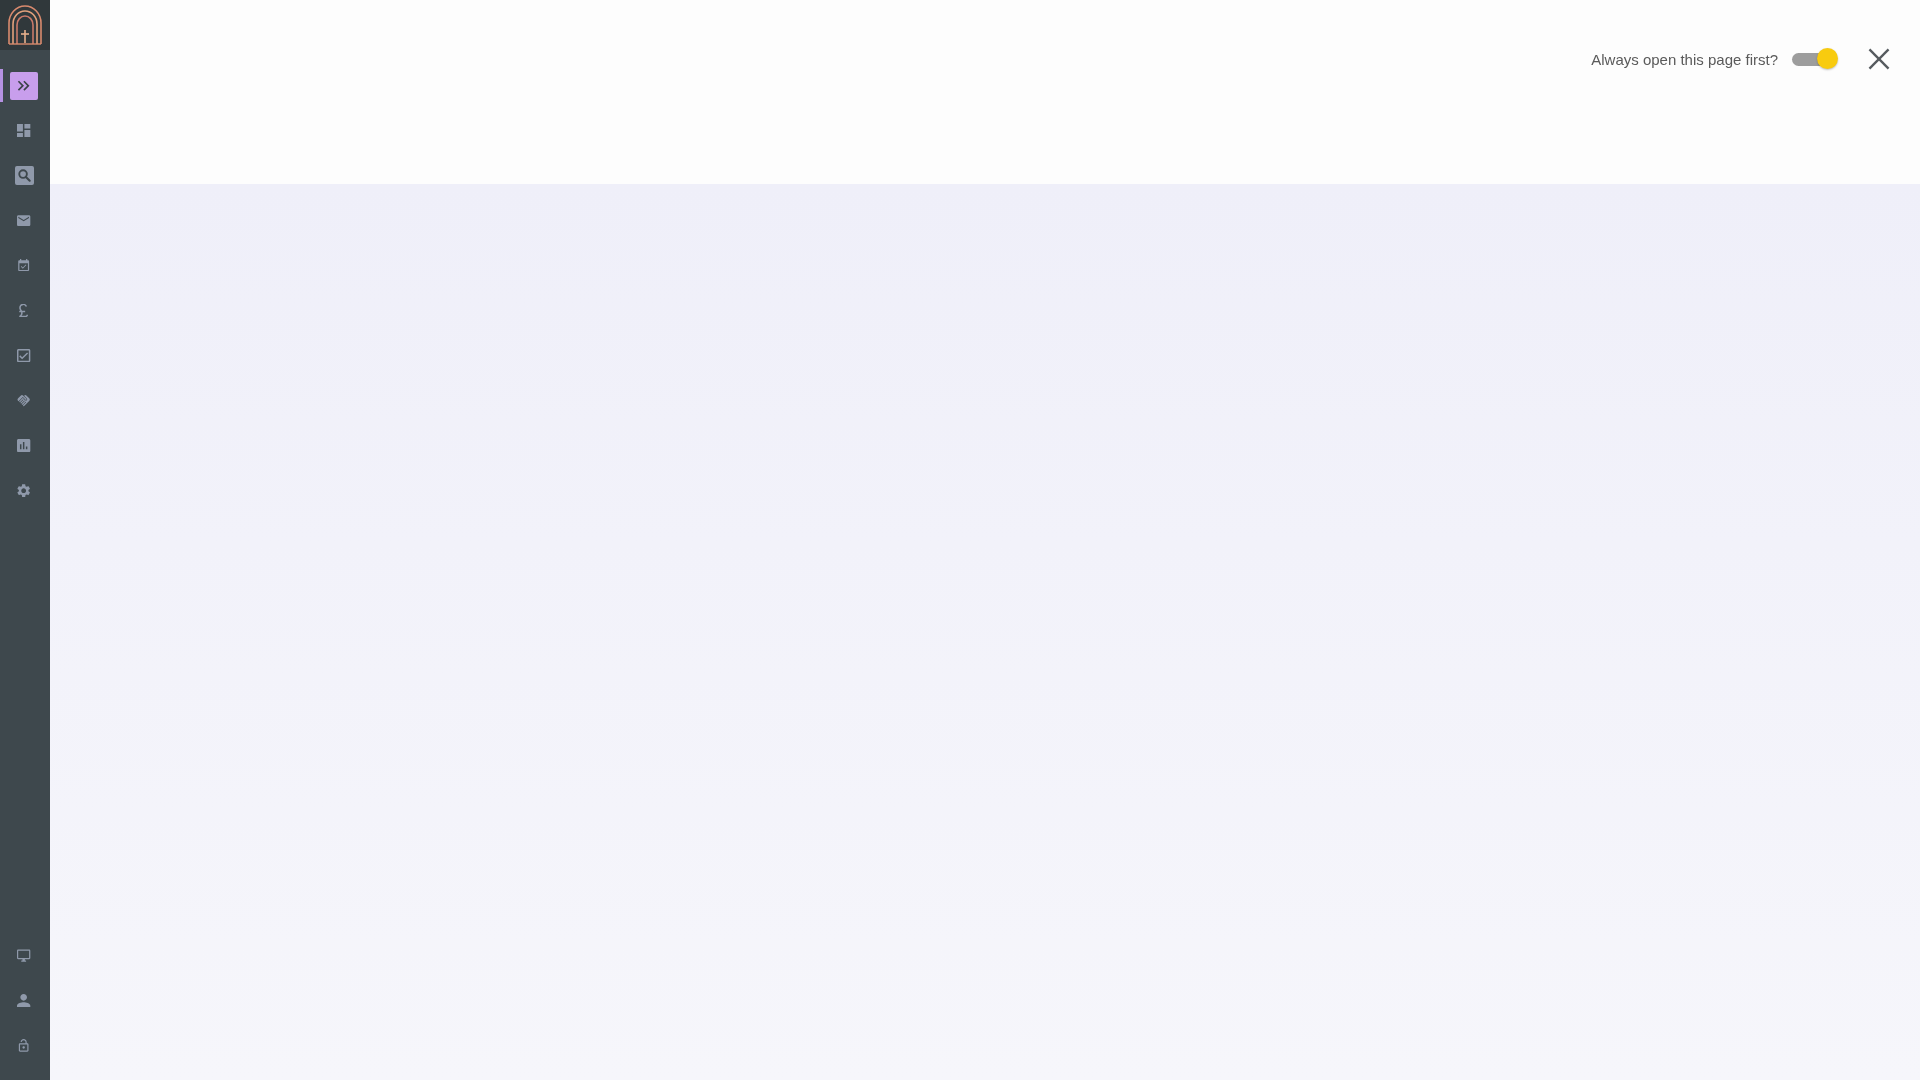 The height and width of the screenshot is (1080, 1920). What do you see at coordinates (24, 130) in the screenshot?
I see `dashboard-icon` at bounding box center [24, 130].